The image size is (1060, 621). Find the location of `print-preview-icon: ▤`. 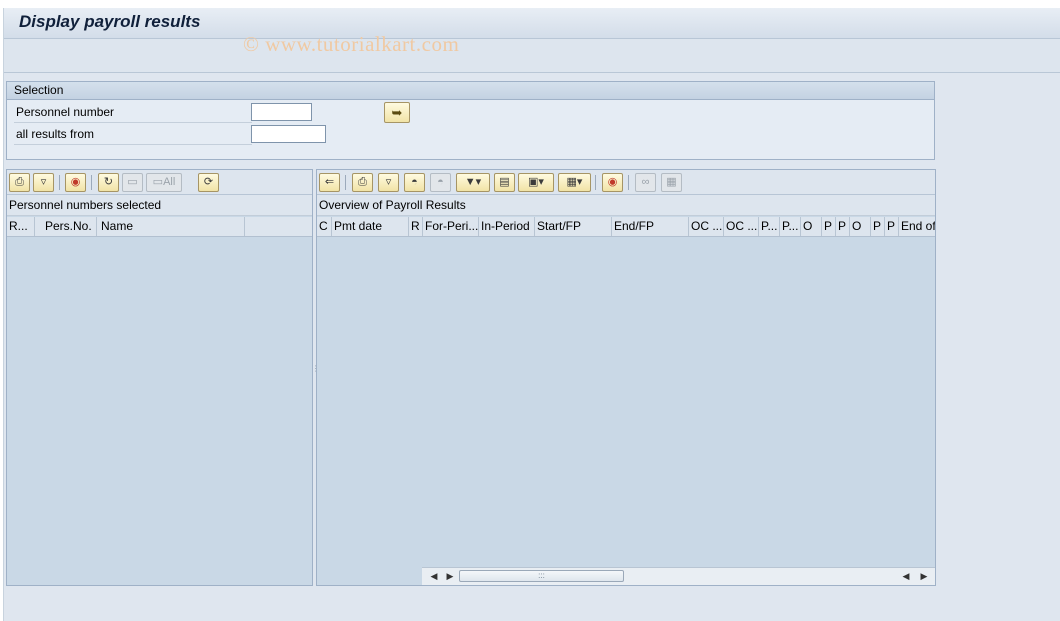

print-preview-icon: ▤ is located at coordinates (504, 182).